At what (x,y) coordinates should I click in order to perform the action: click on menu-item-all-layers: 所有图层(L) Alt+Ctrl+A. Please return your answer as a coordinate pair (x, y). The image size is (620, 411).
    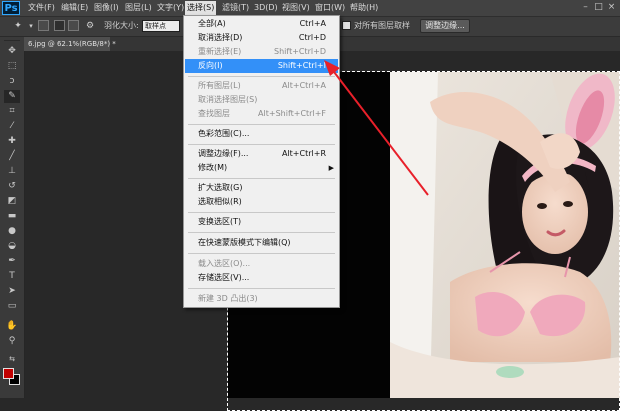
    Looking at the image, I should click on (262, 85).